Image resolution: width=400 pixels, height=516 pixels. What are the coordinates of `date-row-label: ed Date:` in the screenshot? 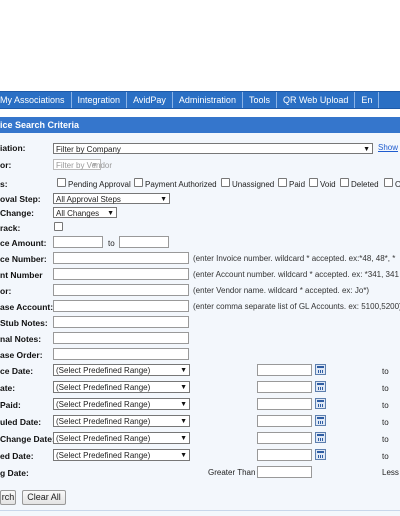 It's located at (17, 456).